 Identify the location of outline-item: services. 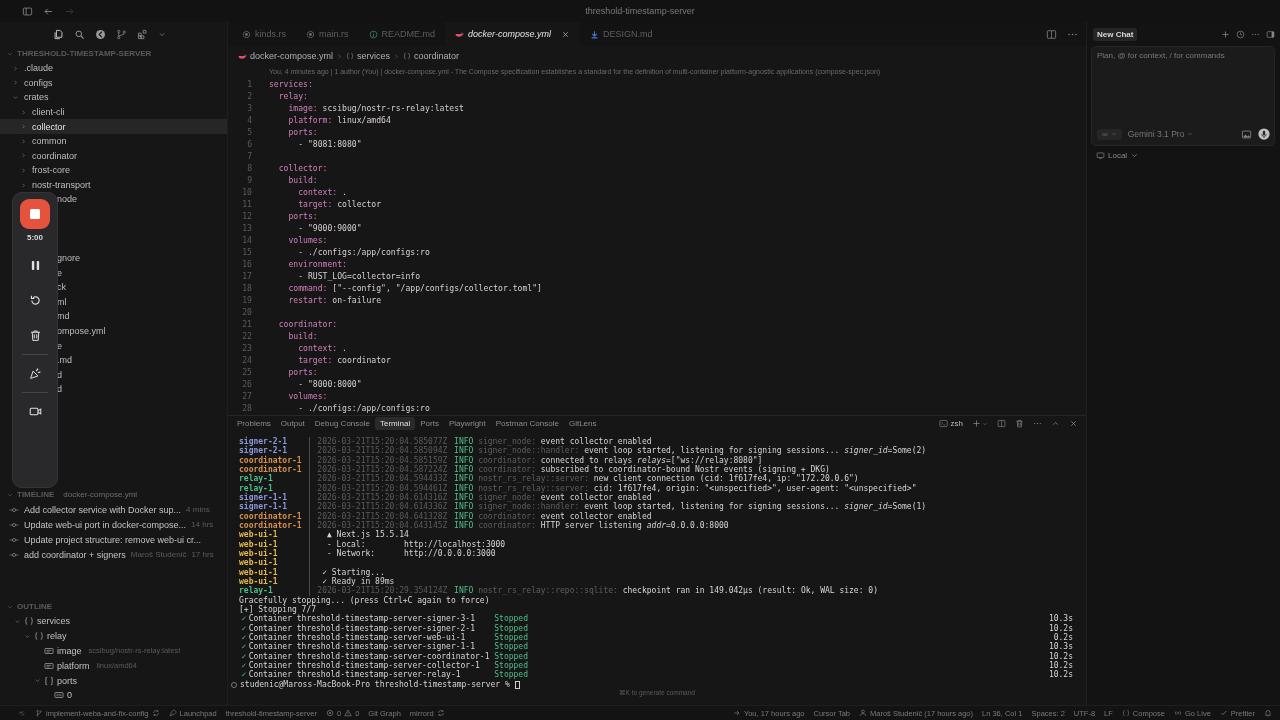
(113, 621).